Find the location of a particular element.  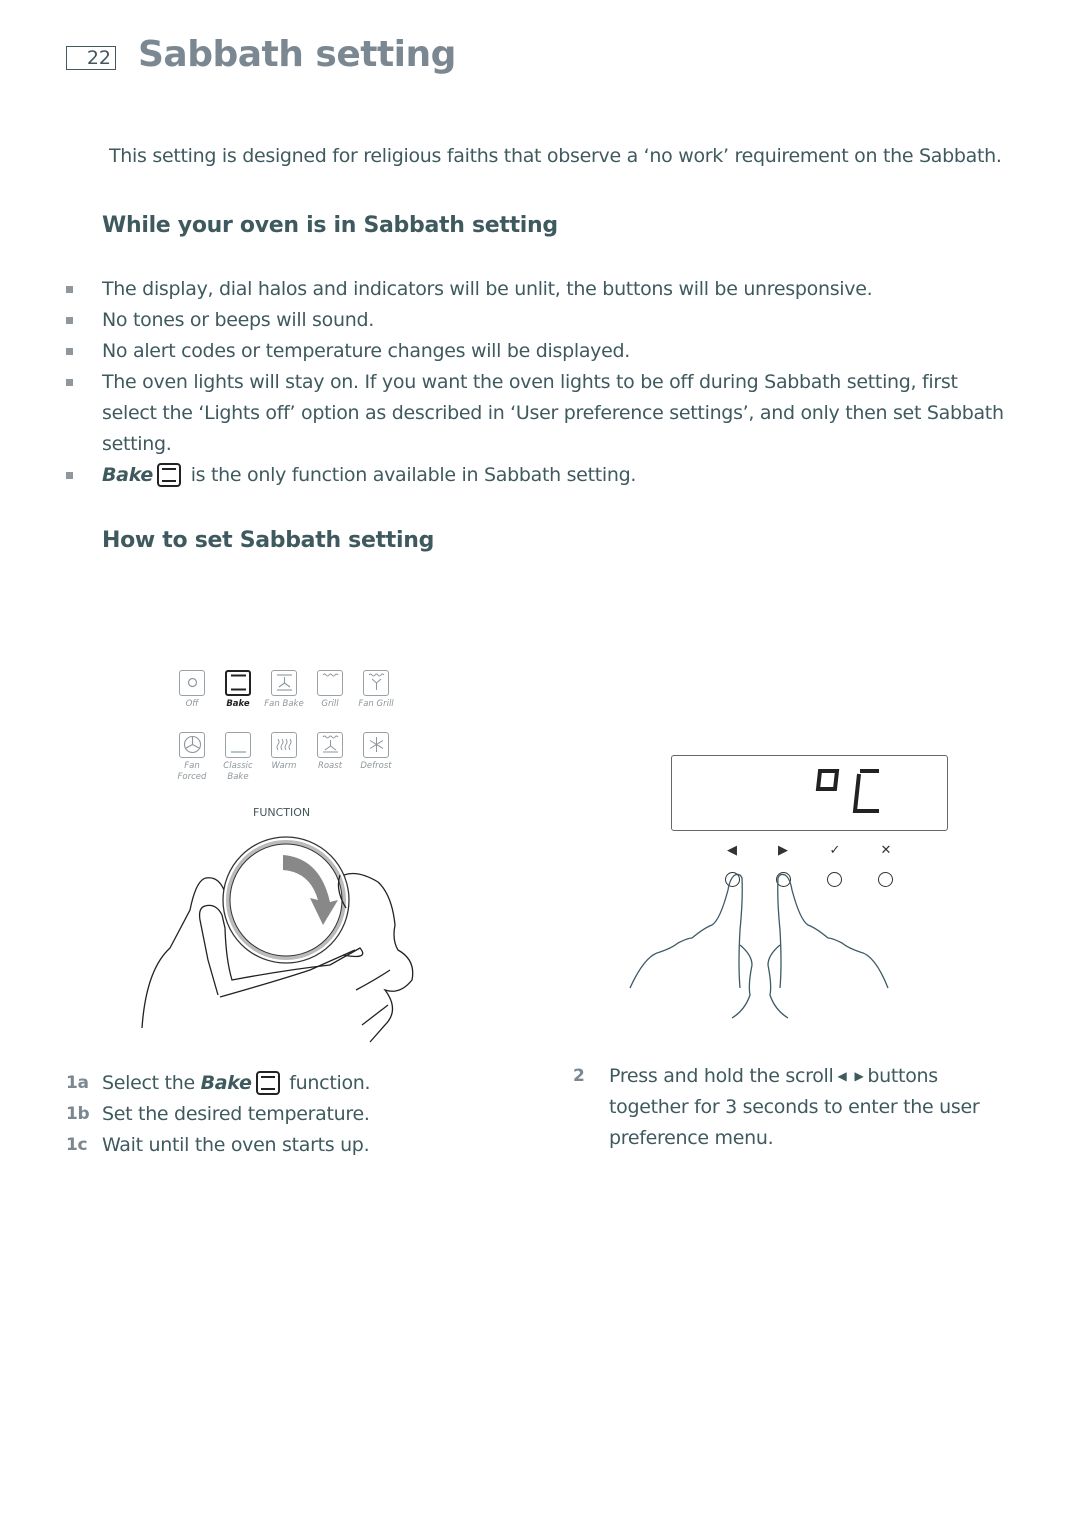

function-label: Roast is located at coordinates (330, 766).